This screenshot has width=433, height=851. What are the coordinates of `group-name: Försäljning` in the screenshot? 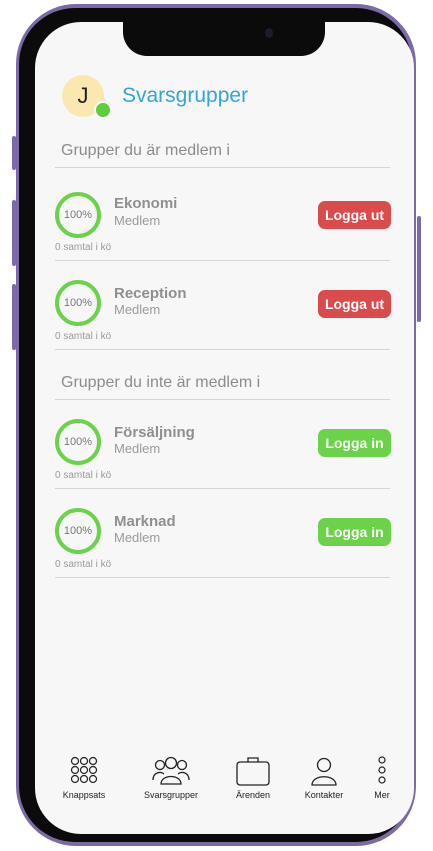 It's located at (154, 432).